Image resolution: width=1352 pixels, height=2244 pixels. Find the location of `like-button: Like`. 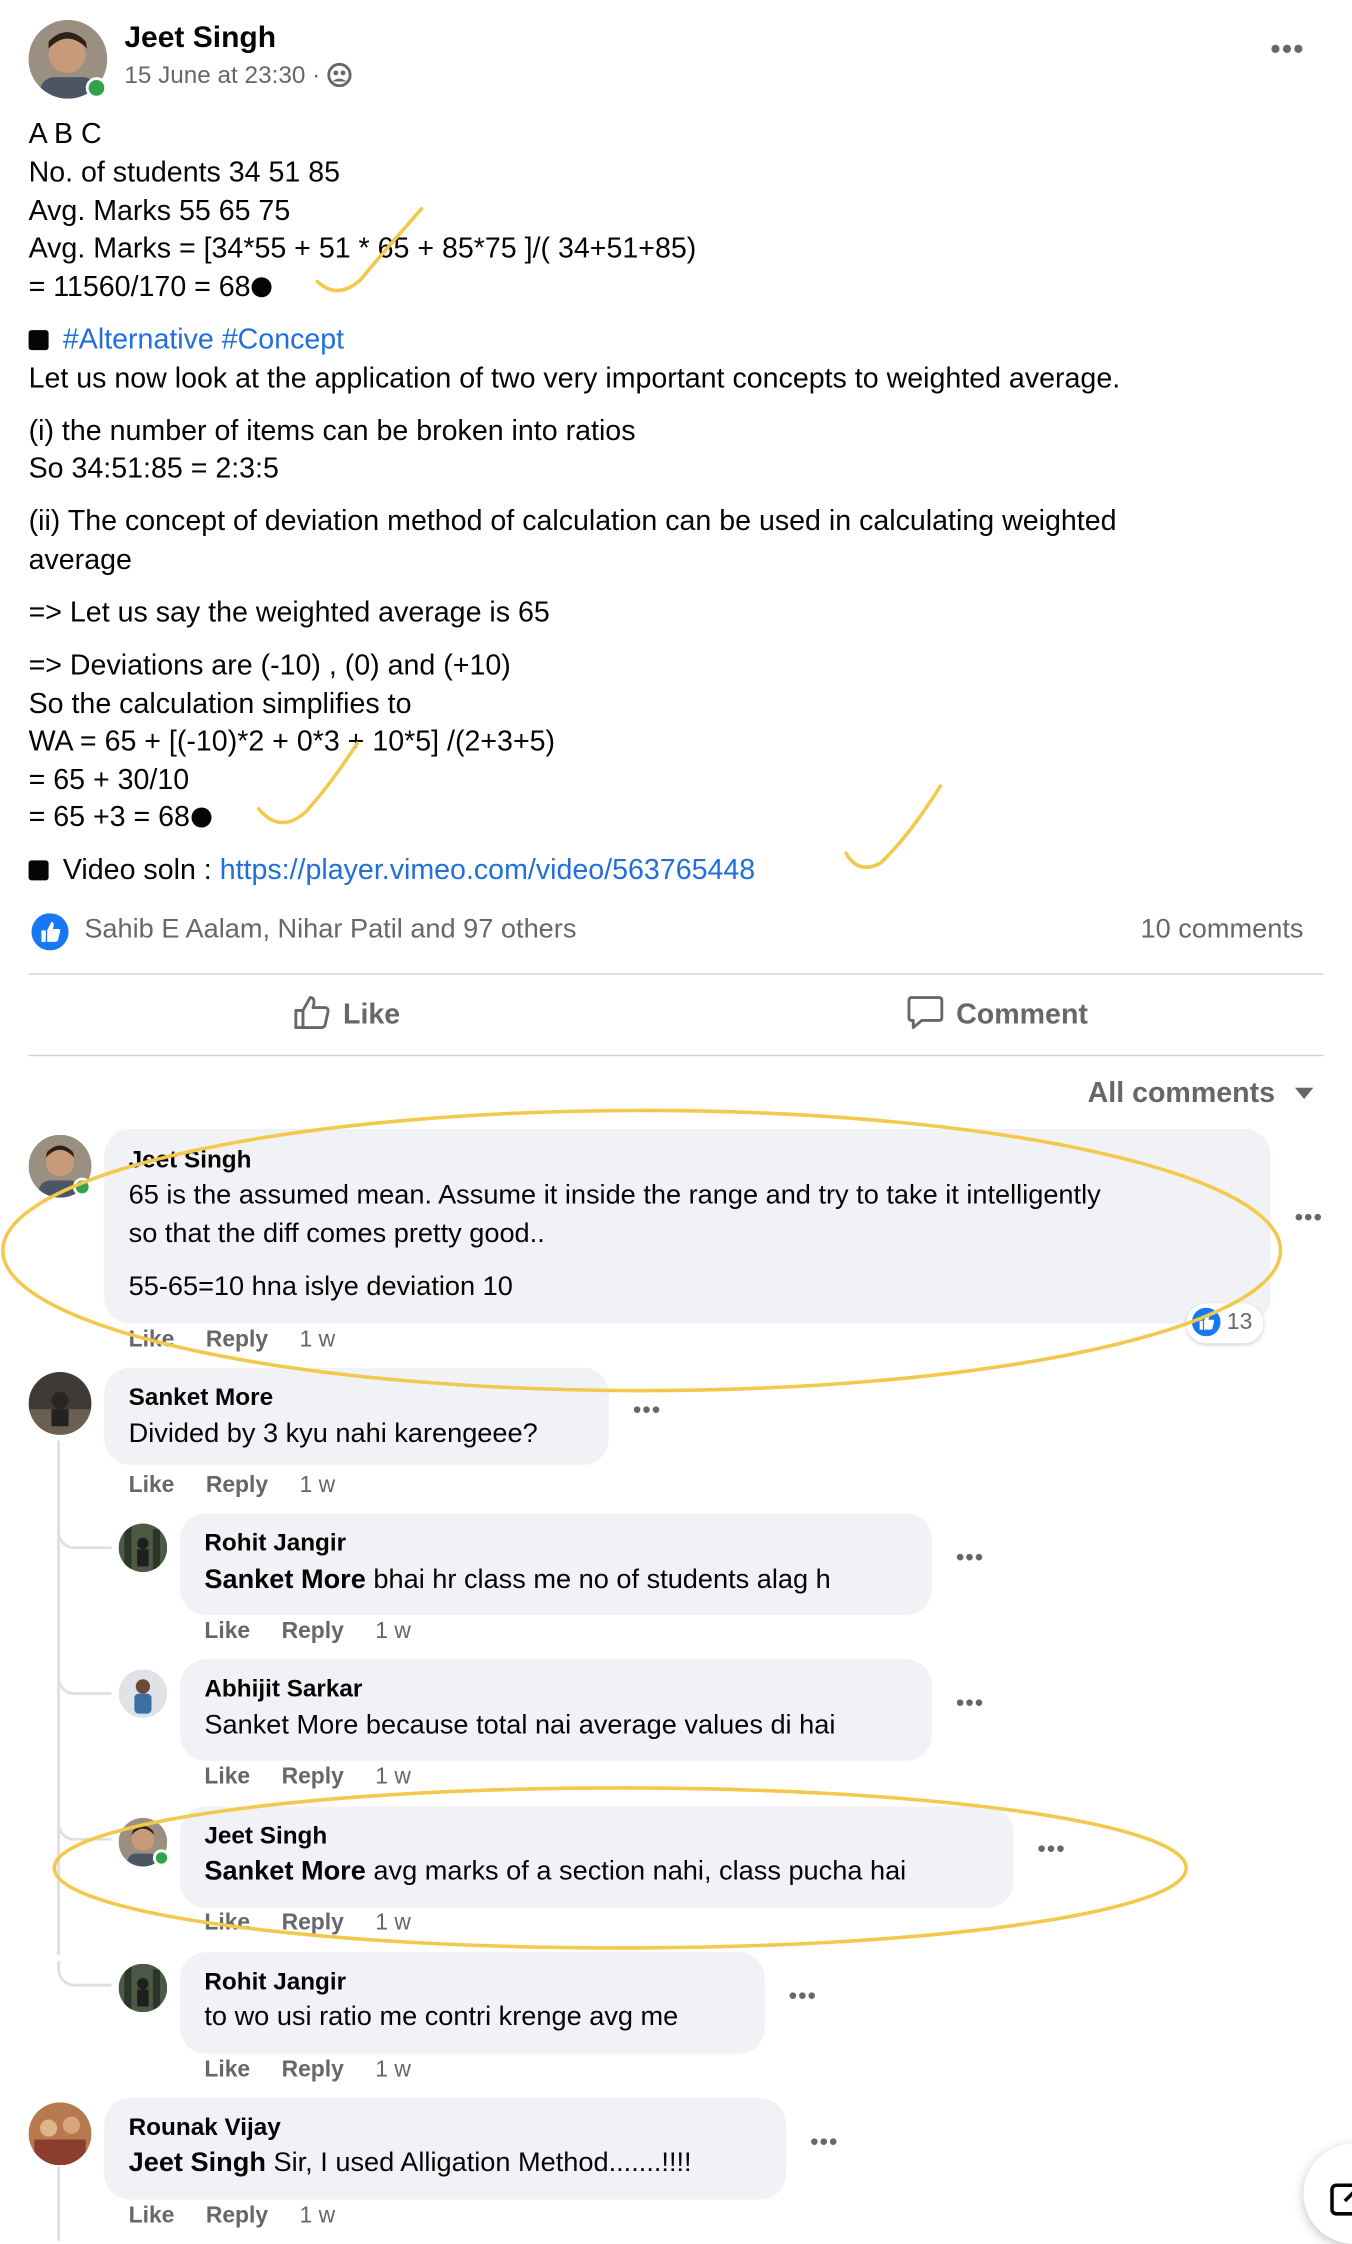

like-button: Like is located at coordinates (346, 1016).